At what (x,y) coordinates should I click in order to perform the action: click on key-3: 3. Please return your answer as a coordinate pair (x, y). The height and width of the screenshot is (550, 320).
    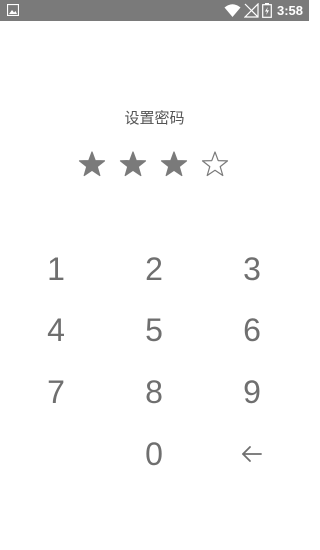
    Looking at the image, I should click on (252, 269).